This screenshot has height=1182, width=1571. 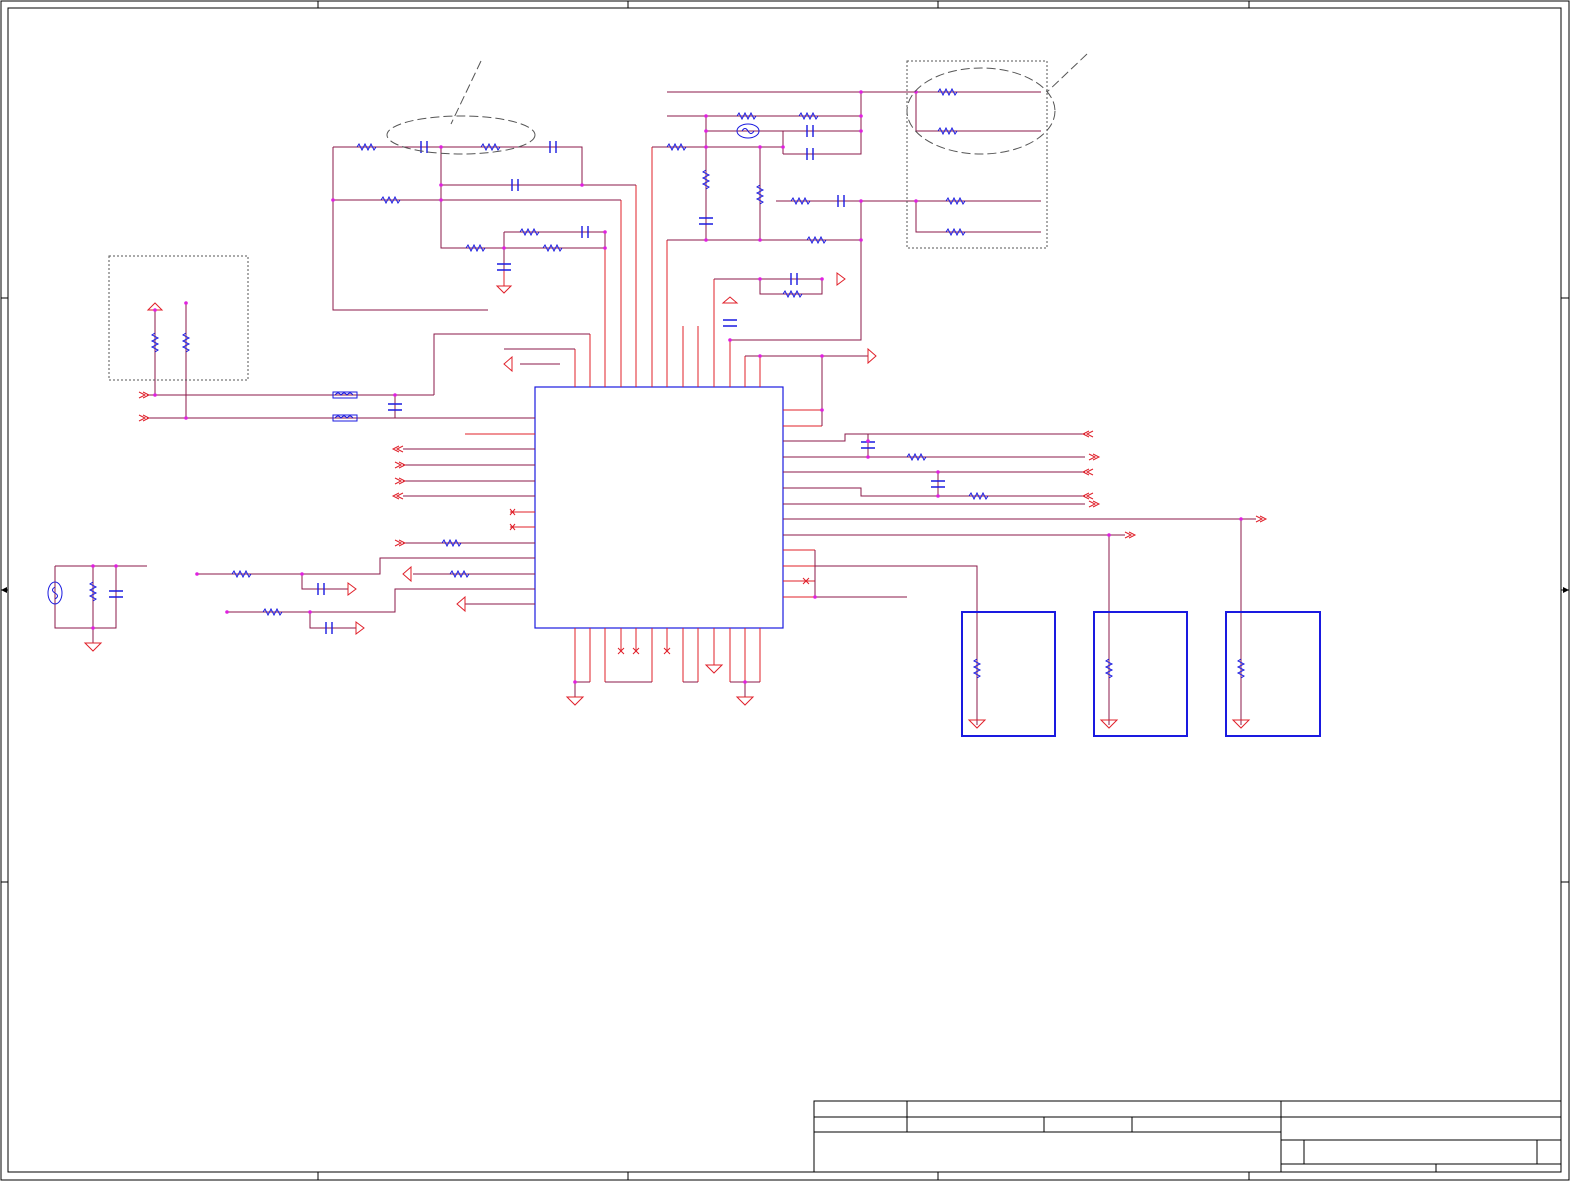 What do you see at coordinates (1141, 674) in the screenshot?
I see `sub-blocks` at bounding box center [1141, 674].